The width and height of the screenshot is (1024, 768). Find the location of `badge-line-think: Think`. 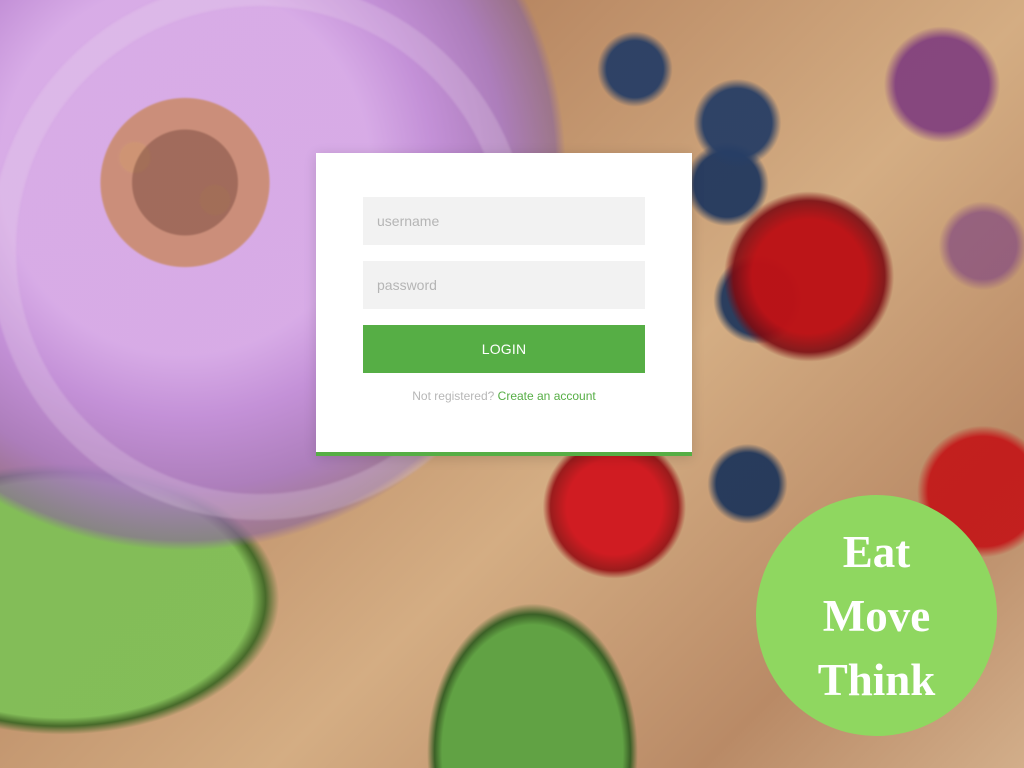

badge-line-think: Think is located at coordinates (876, 679).